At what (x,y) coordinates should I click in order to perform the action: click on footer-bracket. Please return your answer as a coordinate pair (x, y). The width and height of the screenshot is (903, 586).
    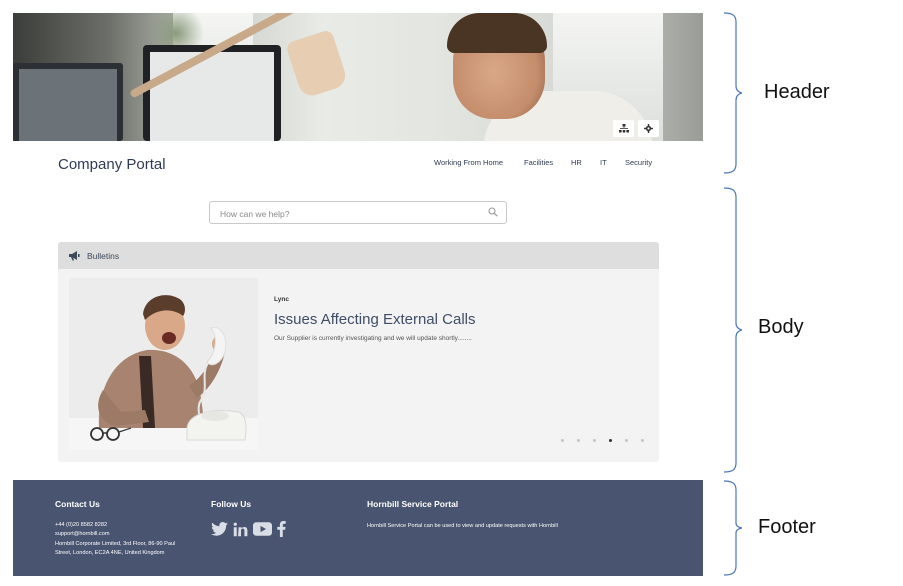
    Looking at the image, I should click on (732, 528).